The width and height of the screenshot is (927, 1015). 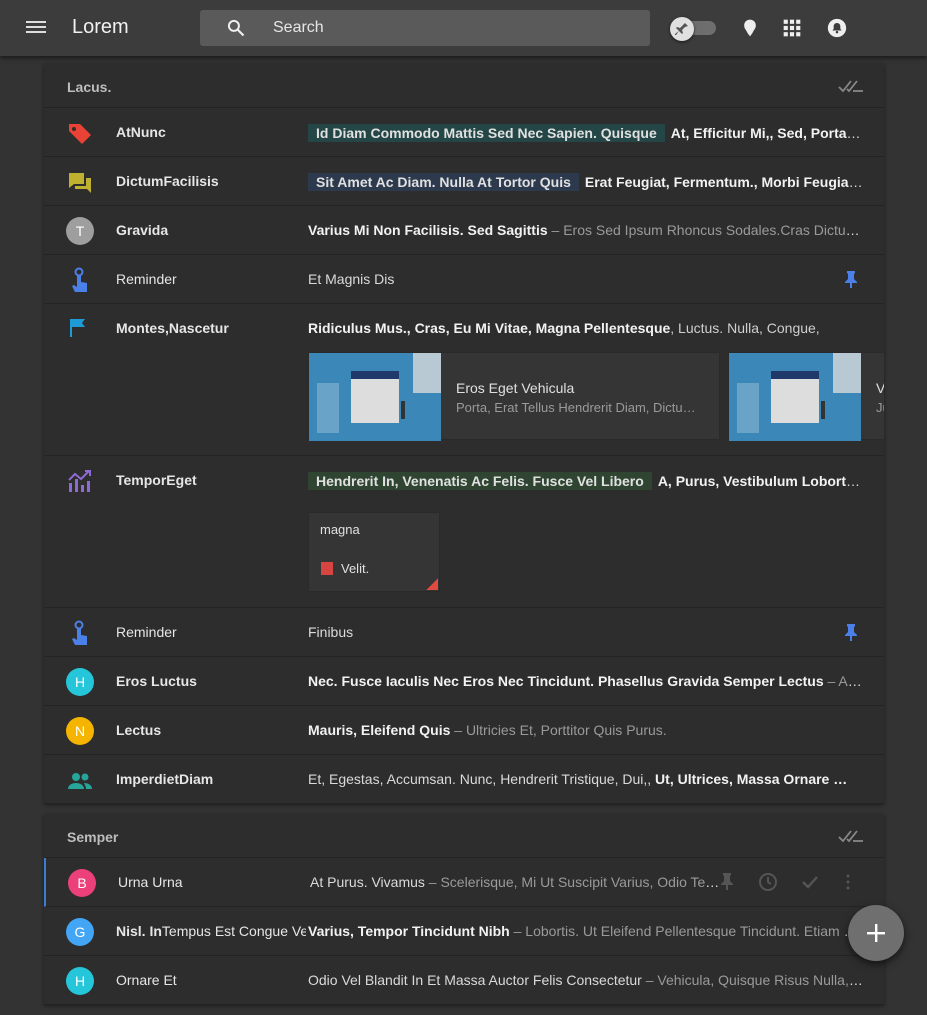 What do you see at coordinates (93, 837) in the screenshot?
I see `section-title: Semper` at bounding box center [93, 837].